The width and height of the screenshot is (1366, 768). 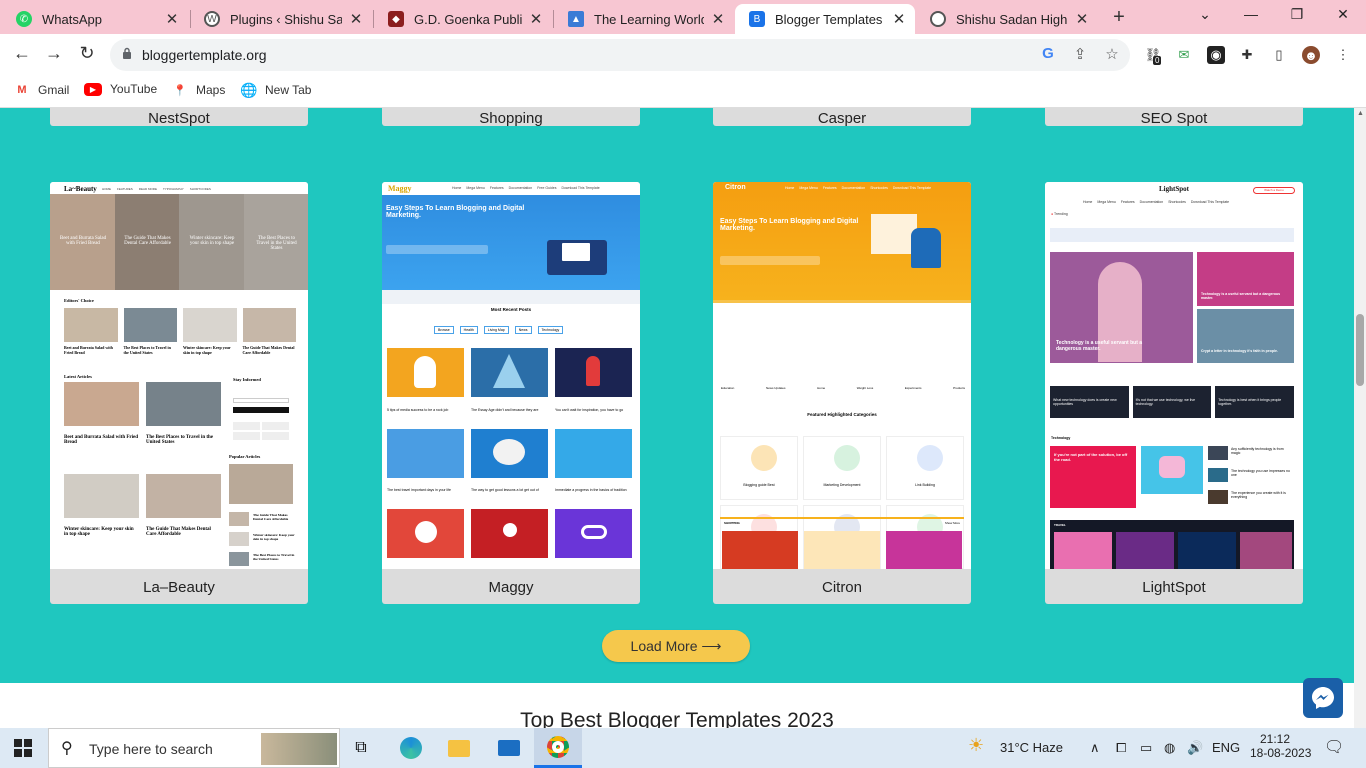 What do you see at coordinates (400, 188) in the screenshot?
I see `preview-logo: Maggy` at bounding box center [400, 188].